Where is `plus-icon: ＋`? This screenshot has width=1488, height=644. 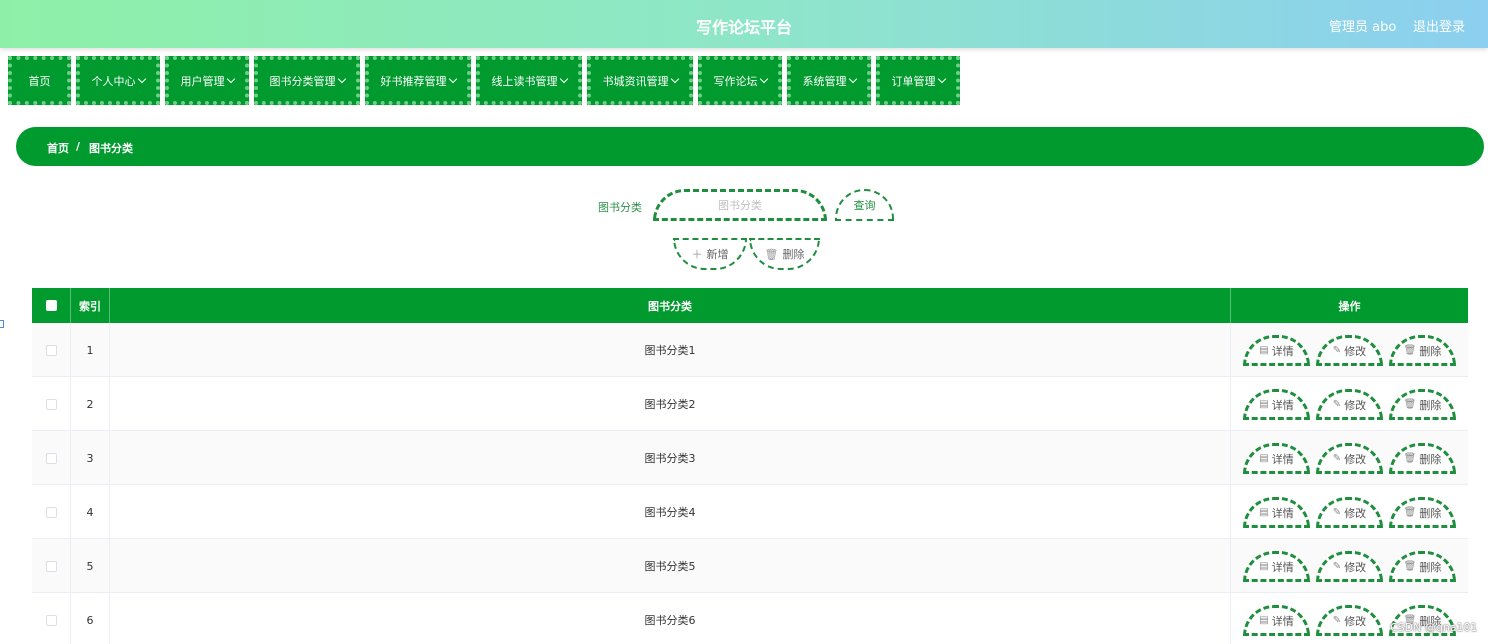
plus-icon: ＋ is located at coordinates (697, 254).